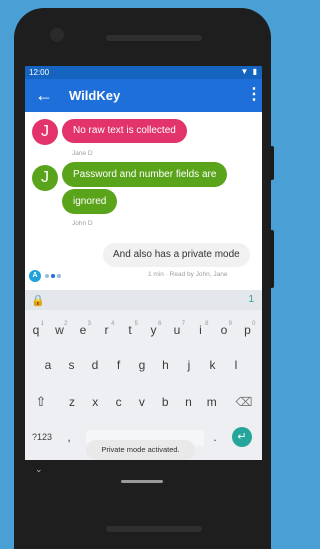 This screenshot has width=320, height=549. What do you see at coordinates (42, 437) in the screenshot?
I see `symbols-key: ?123` at bounding box center [42, 437].